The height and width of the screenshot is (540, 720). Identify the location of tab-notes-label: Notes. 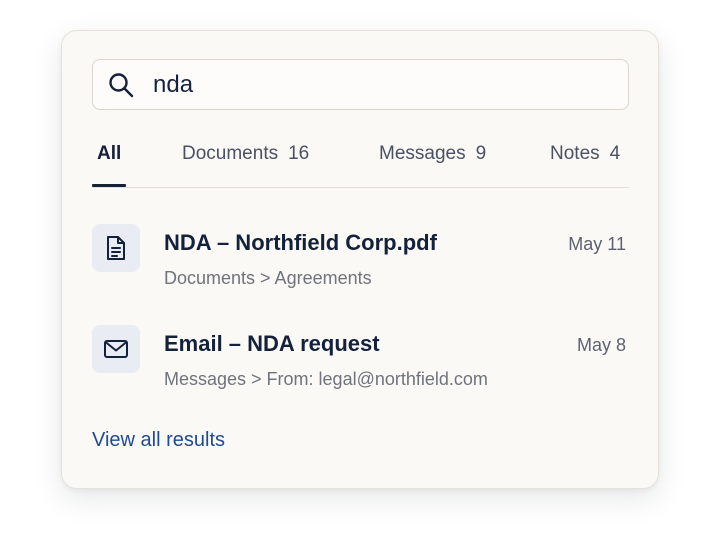
(575, 153).